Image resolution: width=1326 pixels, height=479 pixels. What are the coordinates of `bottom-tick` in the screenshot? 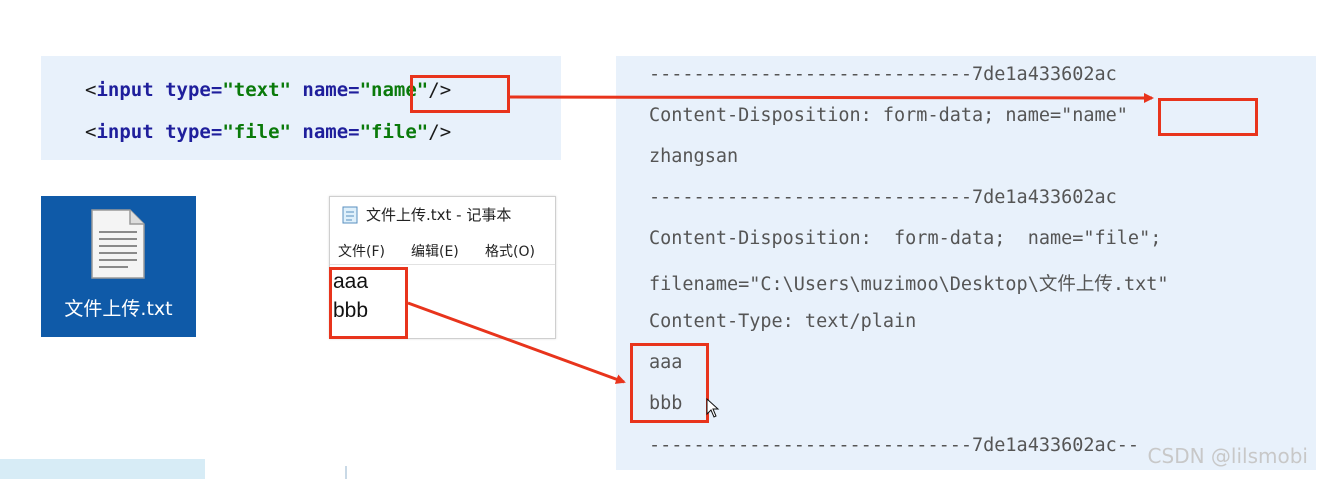 It's located at (346, 472).